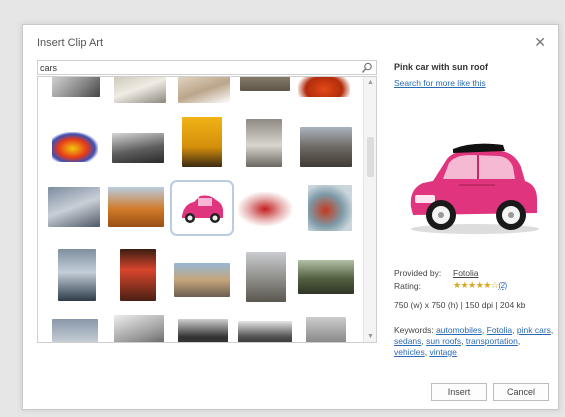 This screenshot has height=417, width=565. I want to click on search-icon, so click(367, 68).